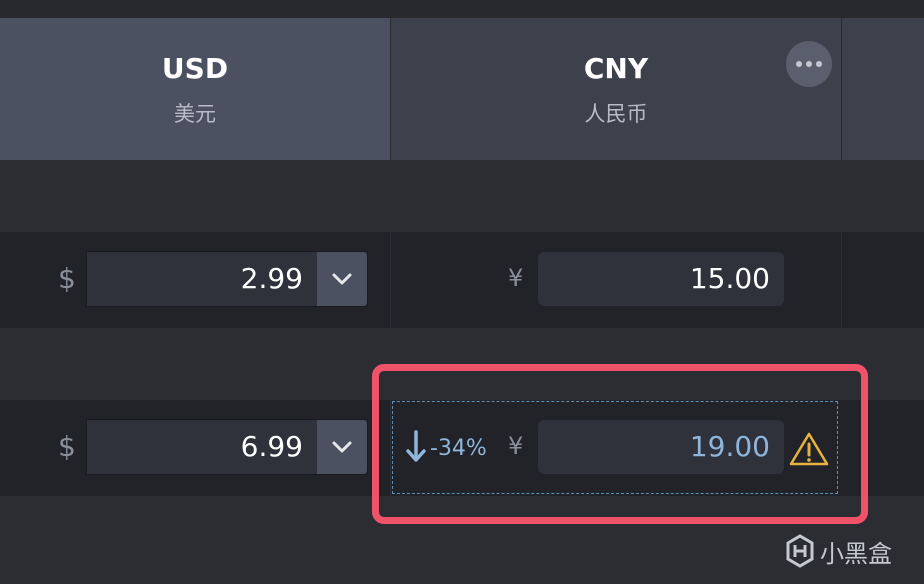 The height and width of the screenshot is (584, 924). I want to click on column-header-cny: CNY 人民币, so click(616, 89).